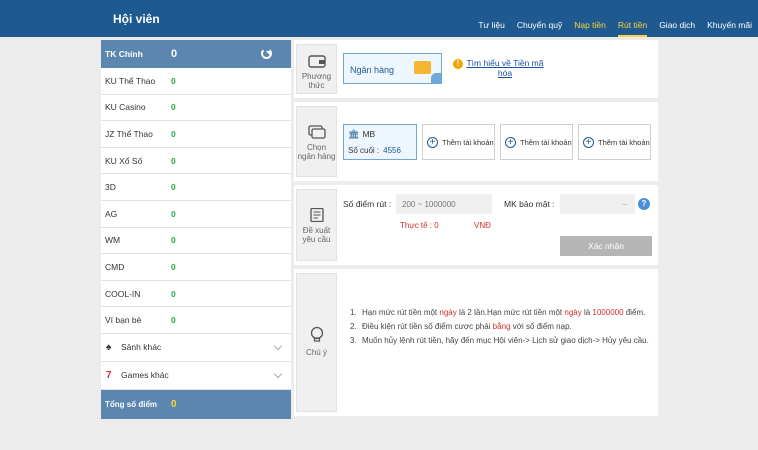 This screenshot has width=758, height=450. I want to click on balance-row: KU Thể Thao 0, so click(196, 81).